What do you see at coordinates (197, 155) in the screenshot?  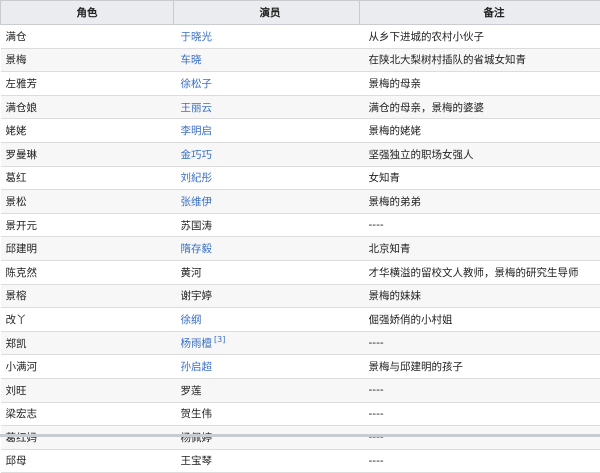 I see `actor-link: 金巧巧` at bounding box center [197, 155].